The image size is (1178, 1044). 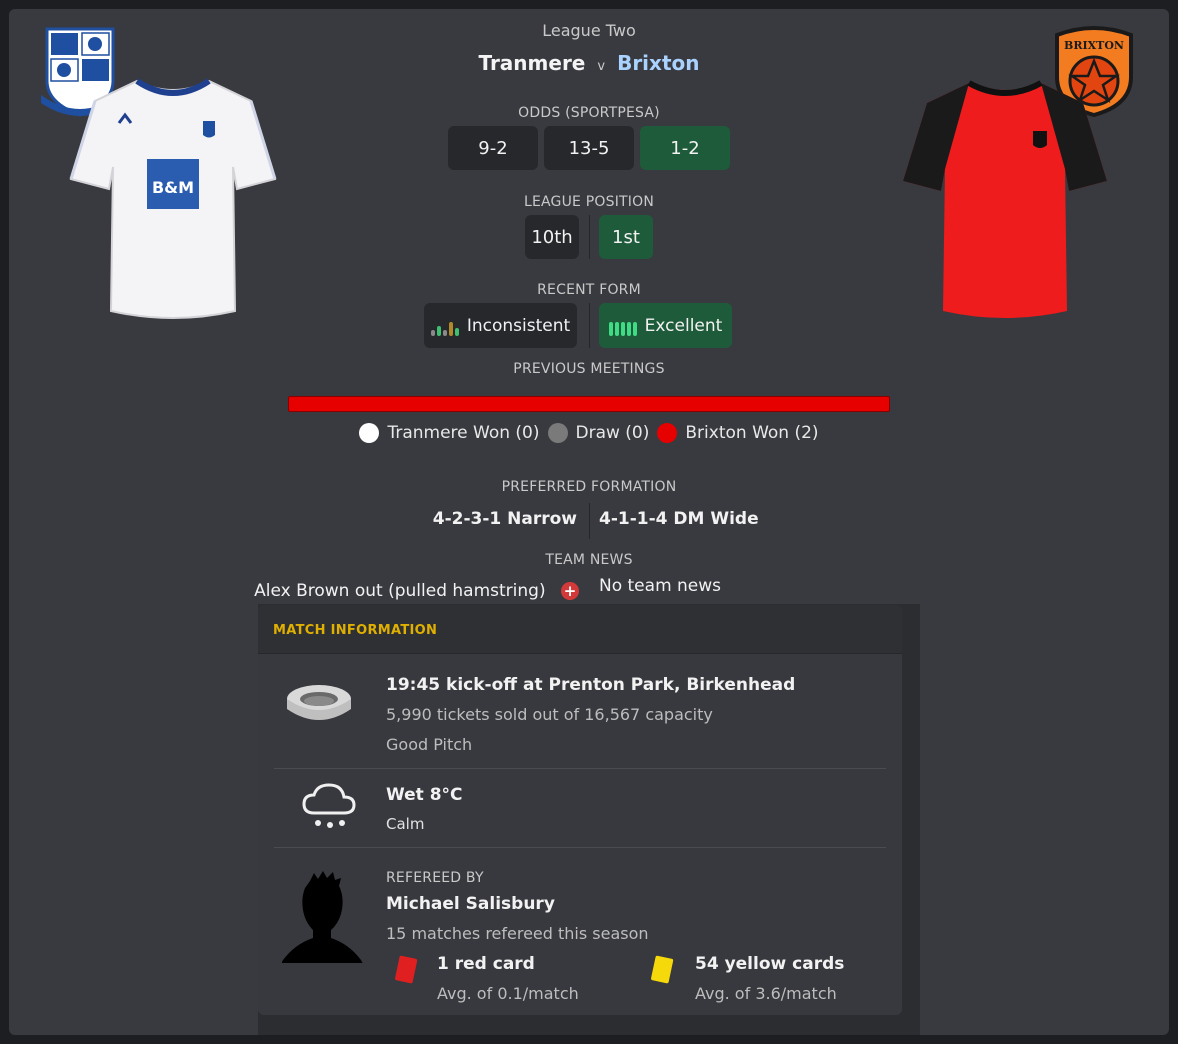 I want to click on league-position-home: 10th, so click(x=552, y=237).